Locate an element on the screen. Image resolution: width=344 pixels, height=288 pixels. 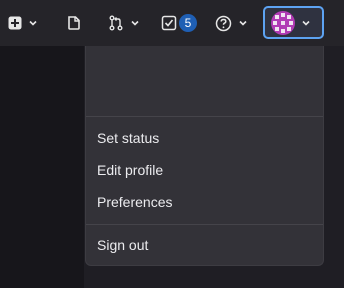
todos-count-badge: 5 is located at coordinates (188, 23).